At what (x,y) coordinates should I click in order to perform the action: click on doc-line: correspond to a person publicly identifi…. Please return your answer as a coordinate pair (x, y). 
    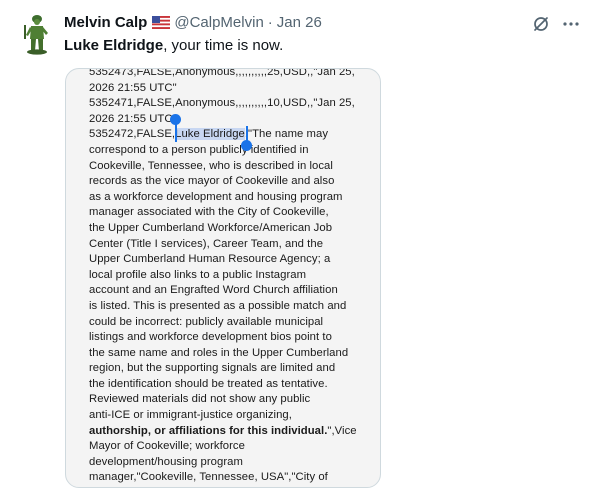
    Looking at the image, I should click on (199, 149).